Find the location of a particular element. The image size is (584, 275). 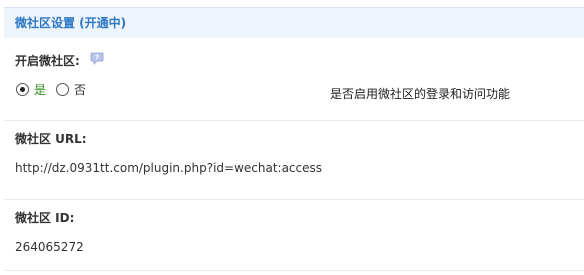

enable-radio-group: 是 否 is located at coordinates (56, 89).